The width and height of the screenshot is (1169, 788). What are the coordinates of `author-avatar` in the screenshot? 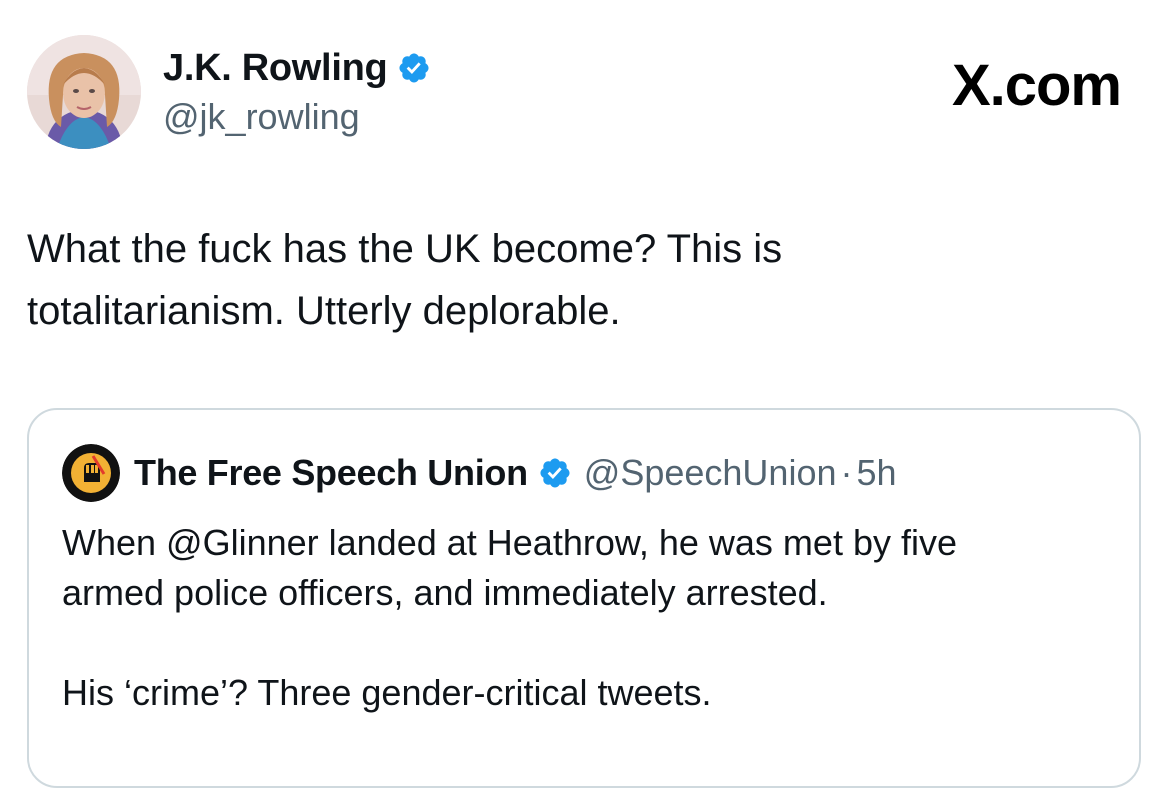 It's located at (84, 92).